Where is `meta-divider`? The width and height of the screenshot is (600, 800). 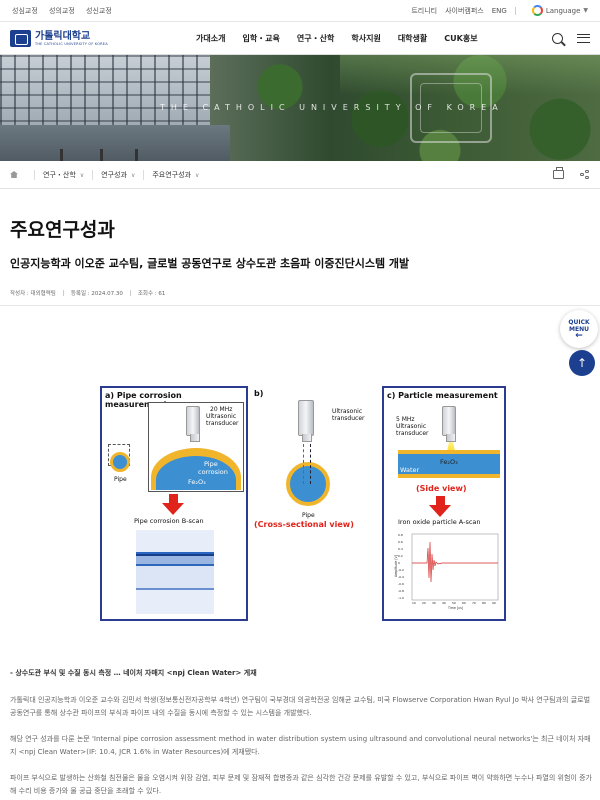 meta-divider is located at coordinates (130, 293).